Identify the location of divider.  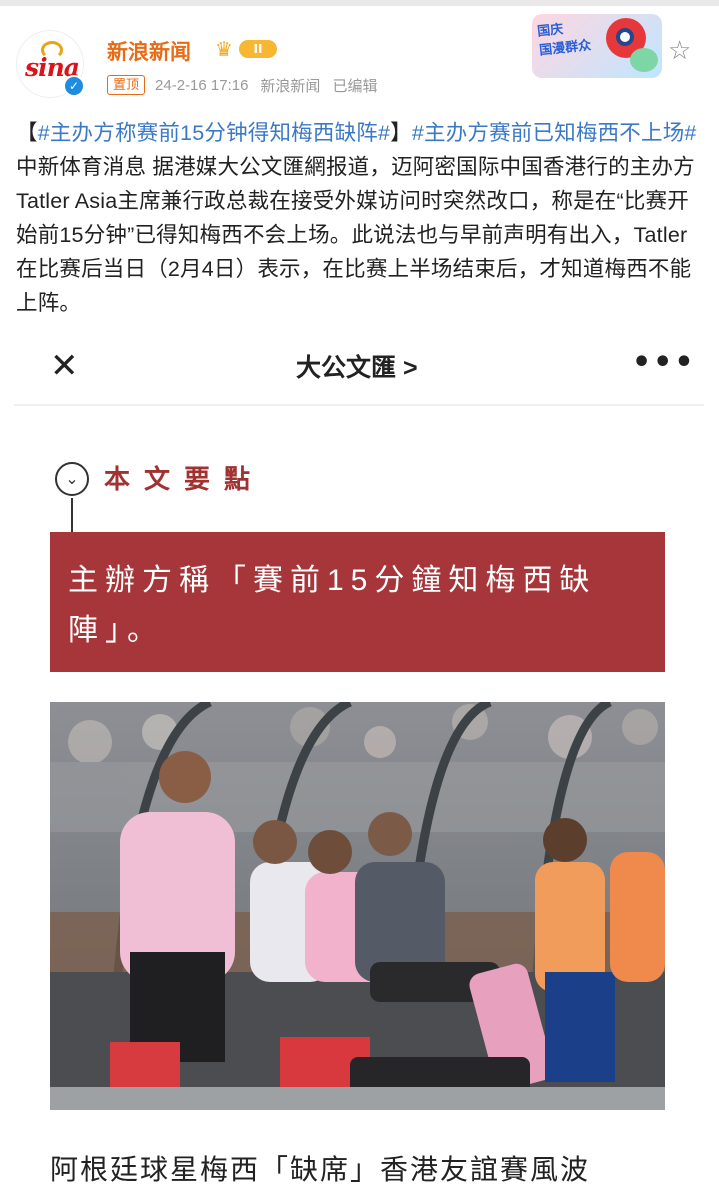
(359, 405).